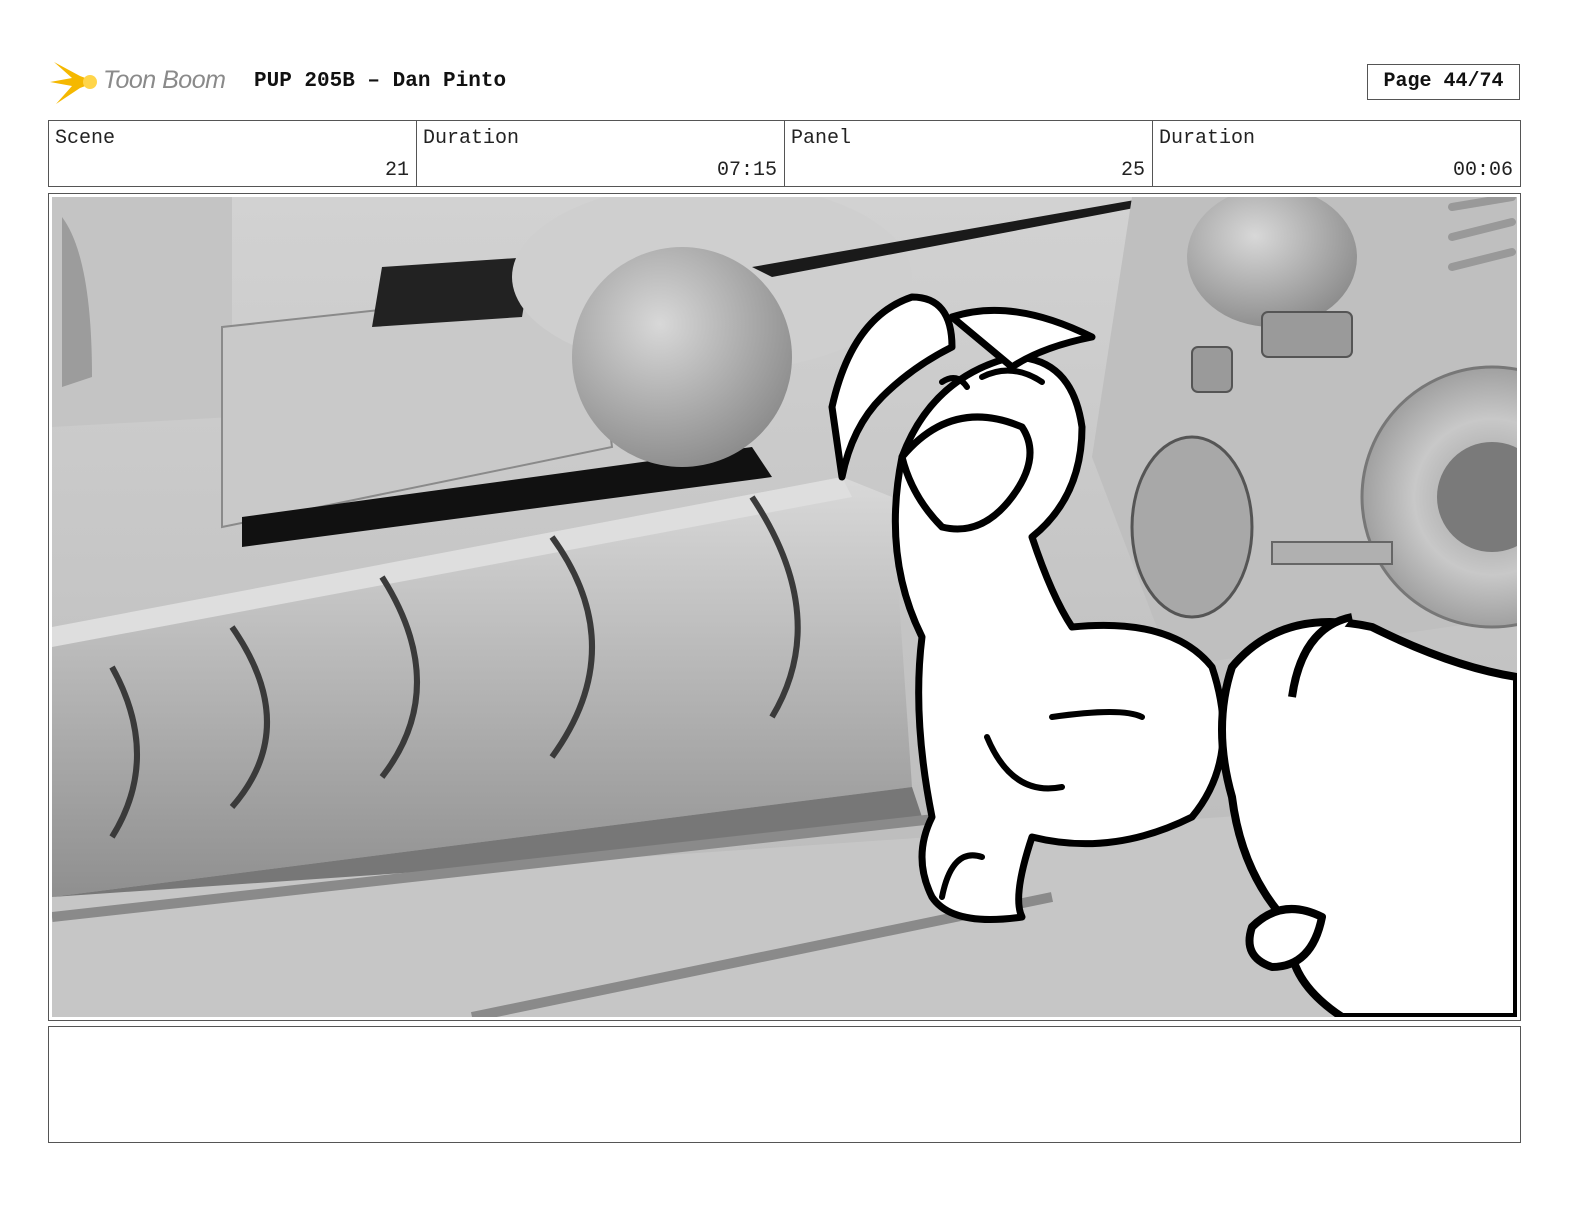 Image resolution: width=1582 pixels, height=1225 pixels. What do you see at coordinates (969, 153) in the screenshot?
I see `panel-cell: Panel 25` at bounding box center [969, 153].